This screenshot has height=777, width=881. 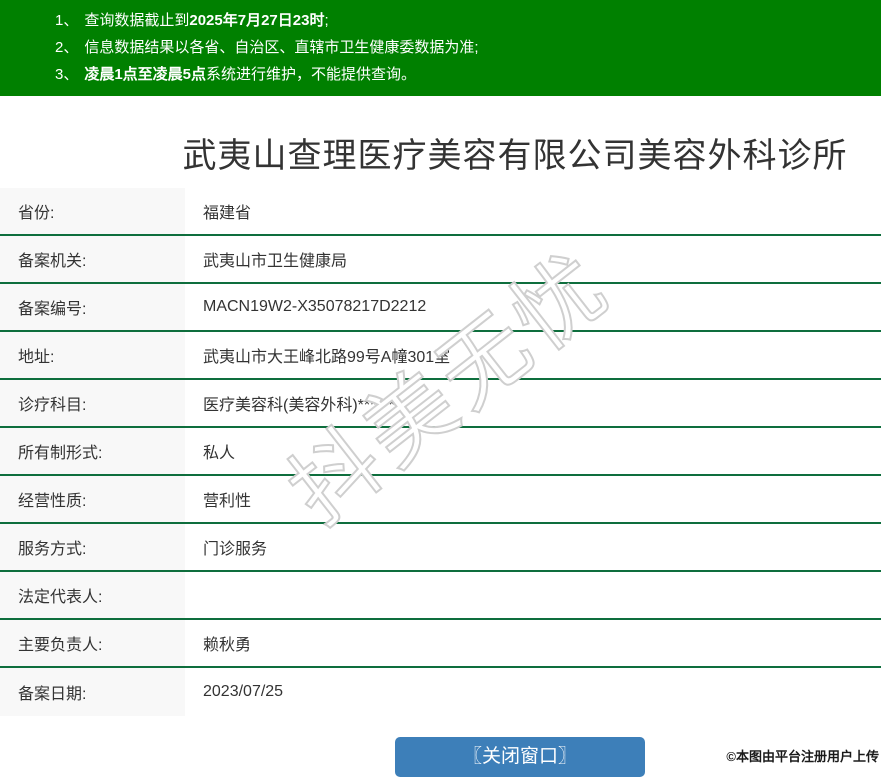 I want to click on row-value: MACN19W2-X35078217D2212, so click(x=315, y=306).